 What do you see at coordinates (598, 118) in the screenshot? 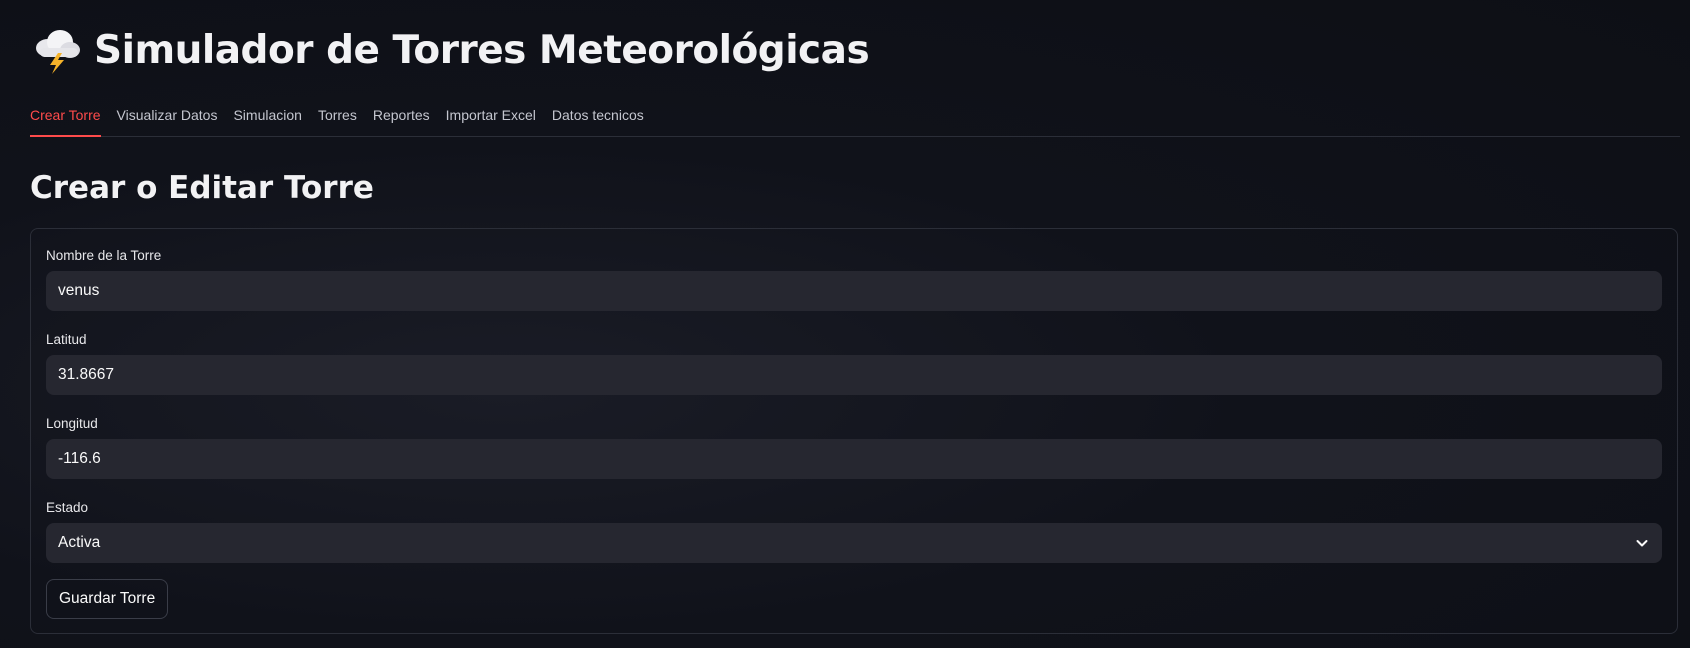
I see `tab-datos-tecnicos: Datos tecnicos` at bounding box center [598, 118].